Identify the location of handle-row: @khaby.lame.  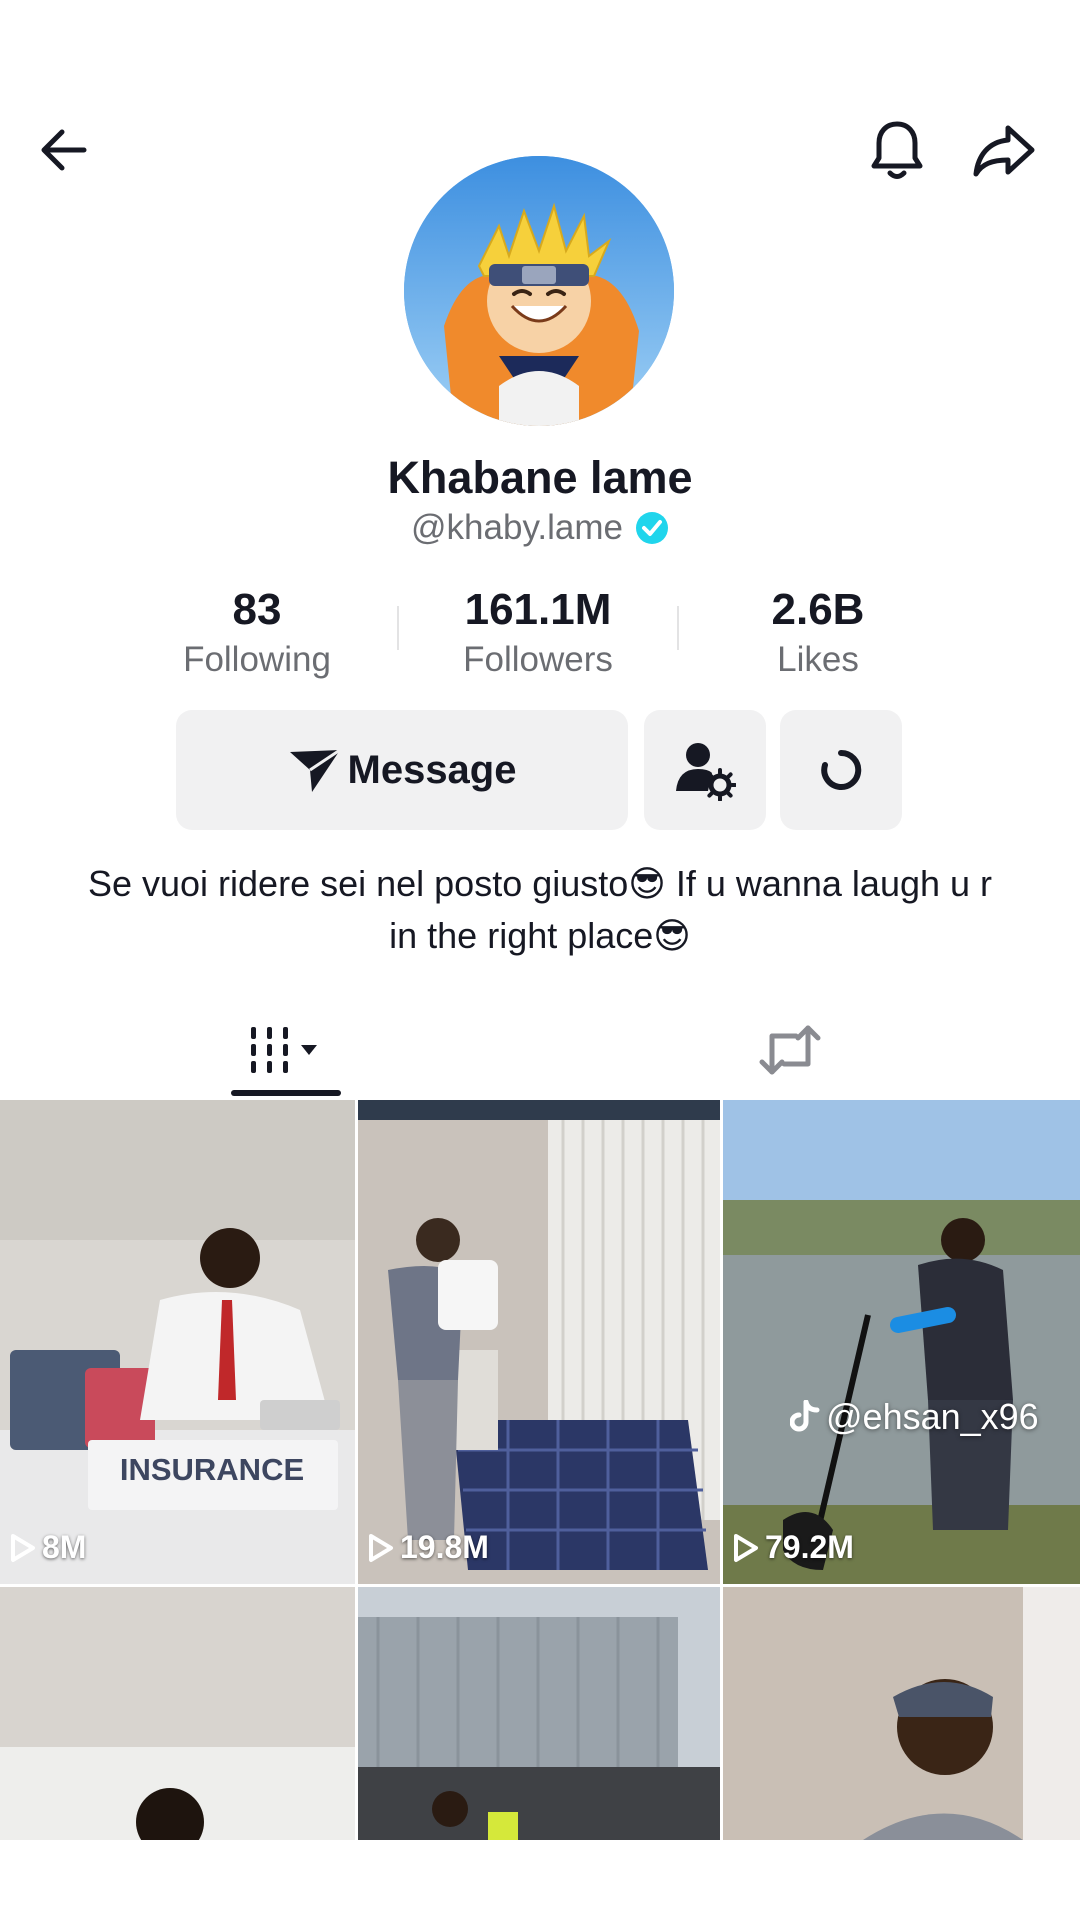
(540, 528).